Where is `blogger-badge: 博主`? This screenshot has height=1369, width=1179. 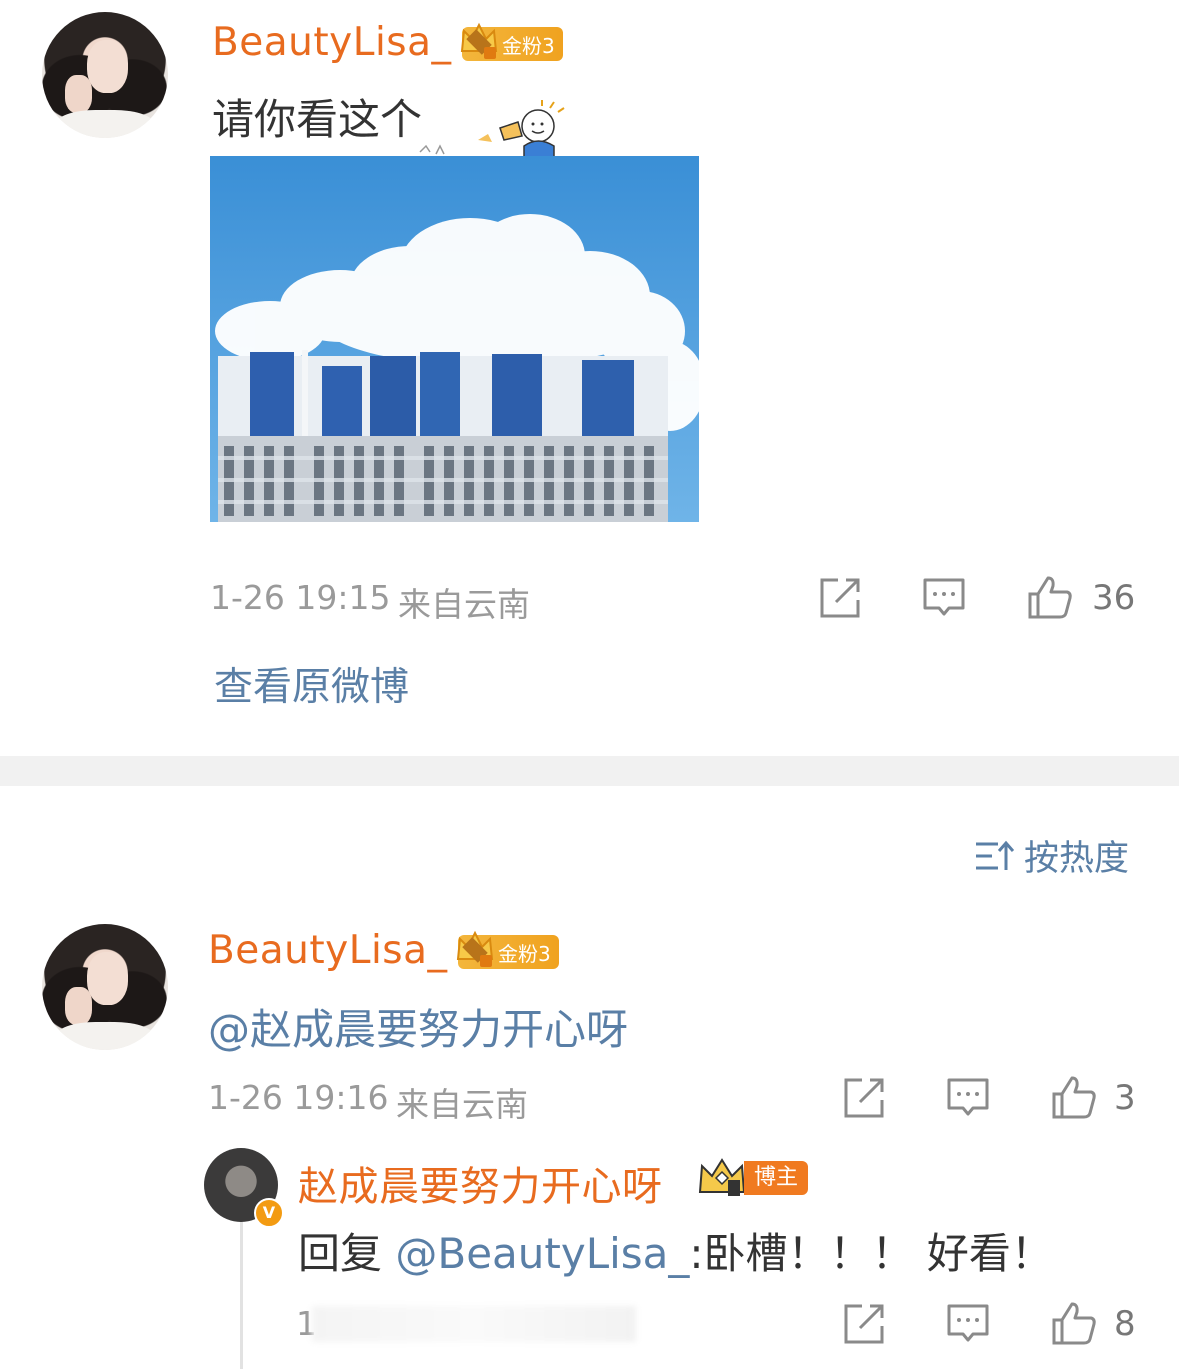
blogger-badge: 博主 is located at coordinates (752, 1178).